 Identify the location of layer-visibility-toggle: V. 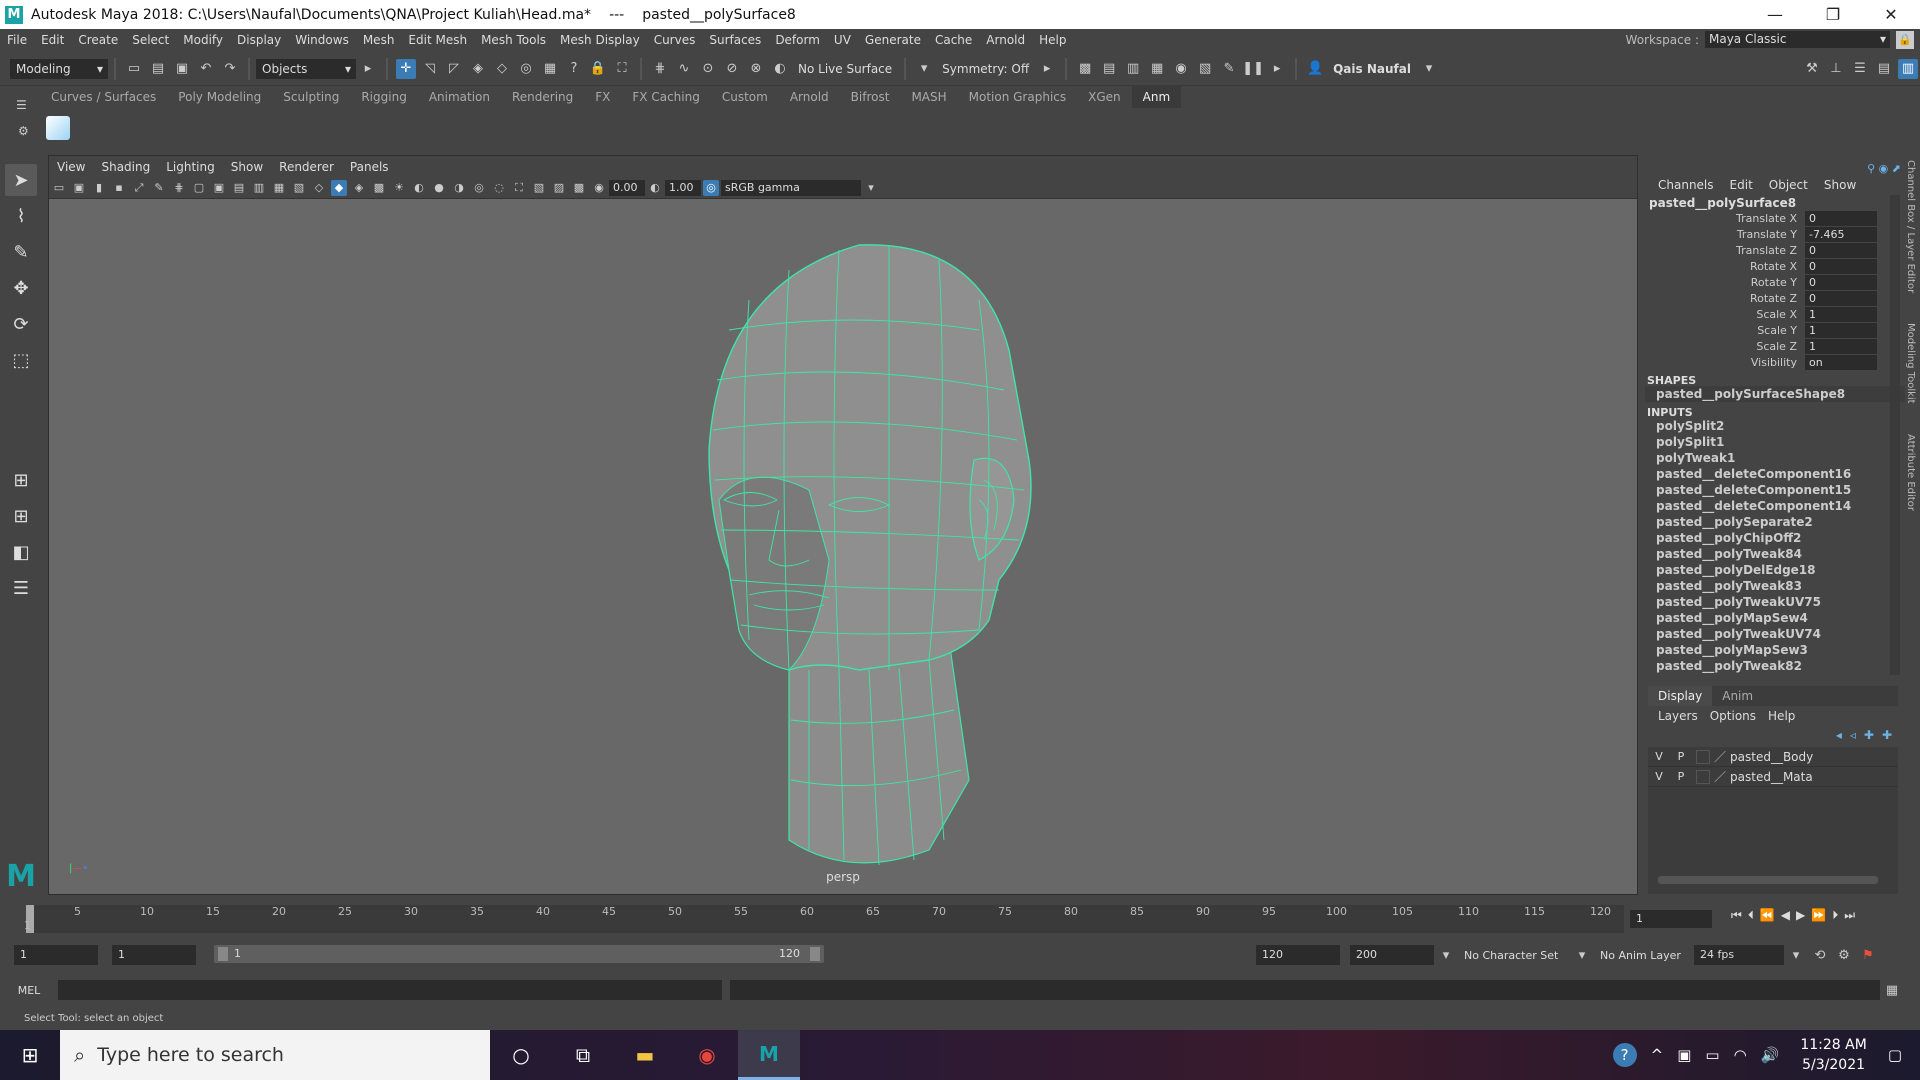
(1659, 776).